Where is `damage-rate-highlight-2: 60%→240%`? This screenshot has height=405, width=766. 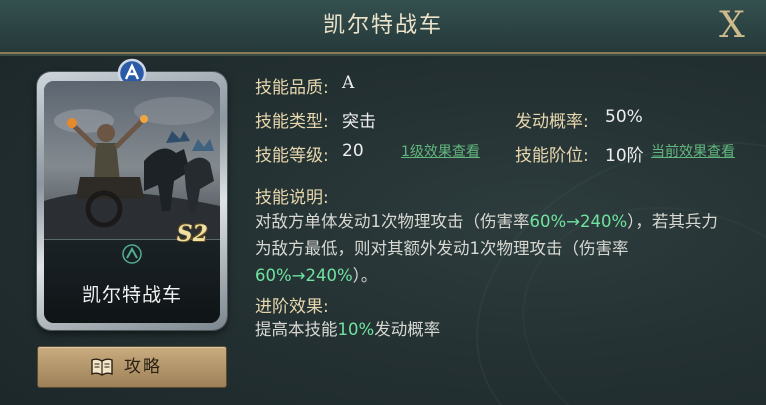 damage-rate-highlight-2: 60%→240% is located at coordinates (304, 275).